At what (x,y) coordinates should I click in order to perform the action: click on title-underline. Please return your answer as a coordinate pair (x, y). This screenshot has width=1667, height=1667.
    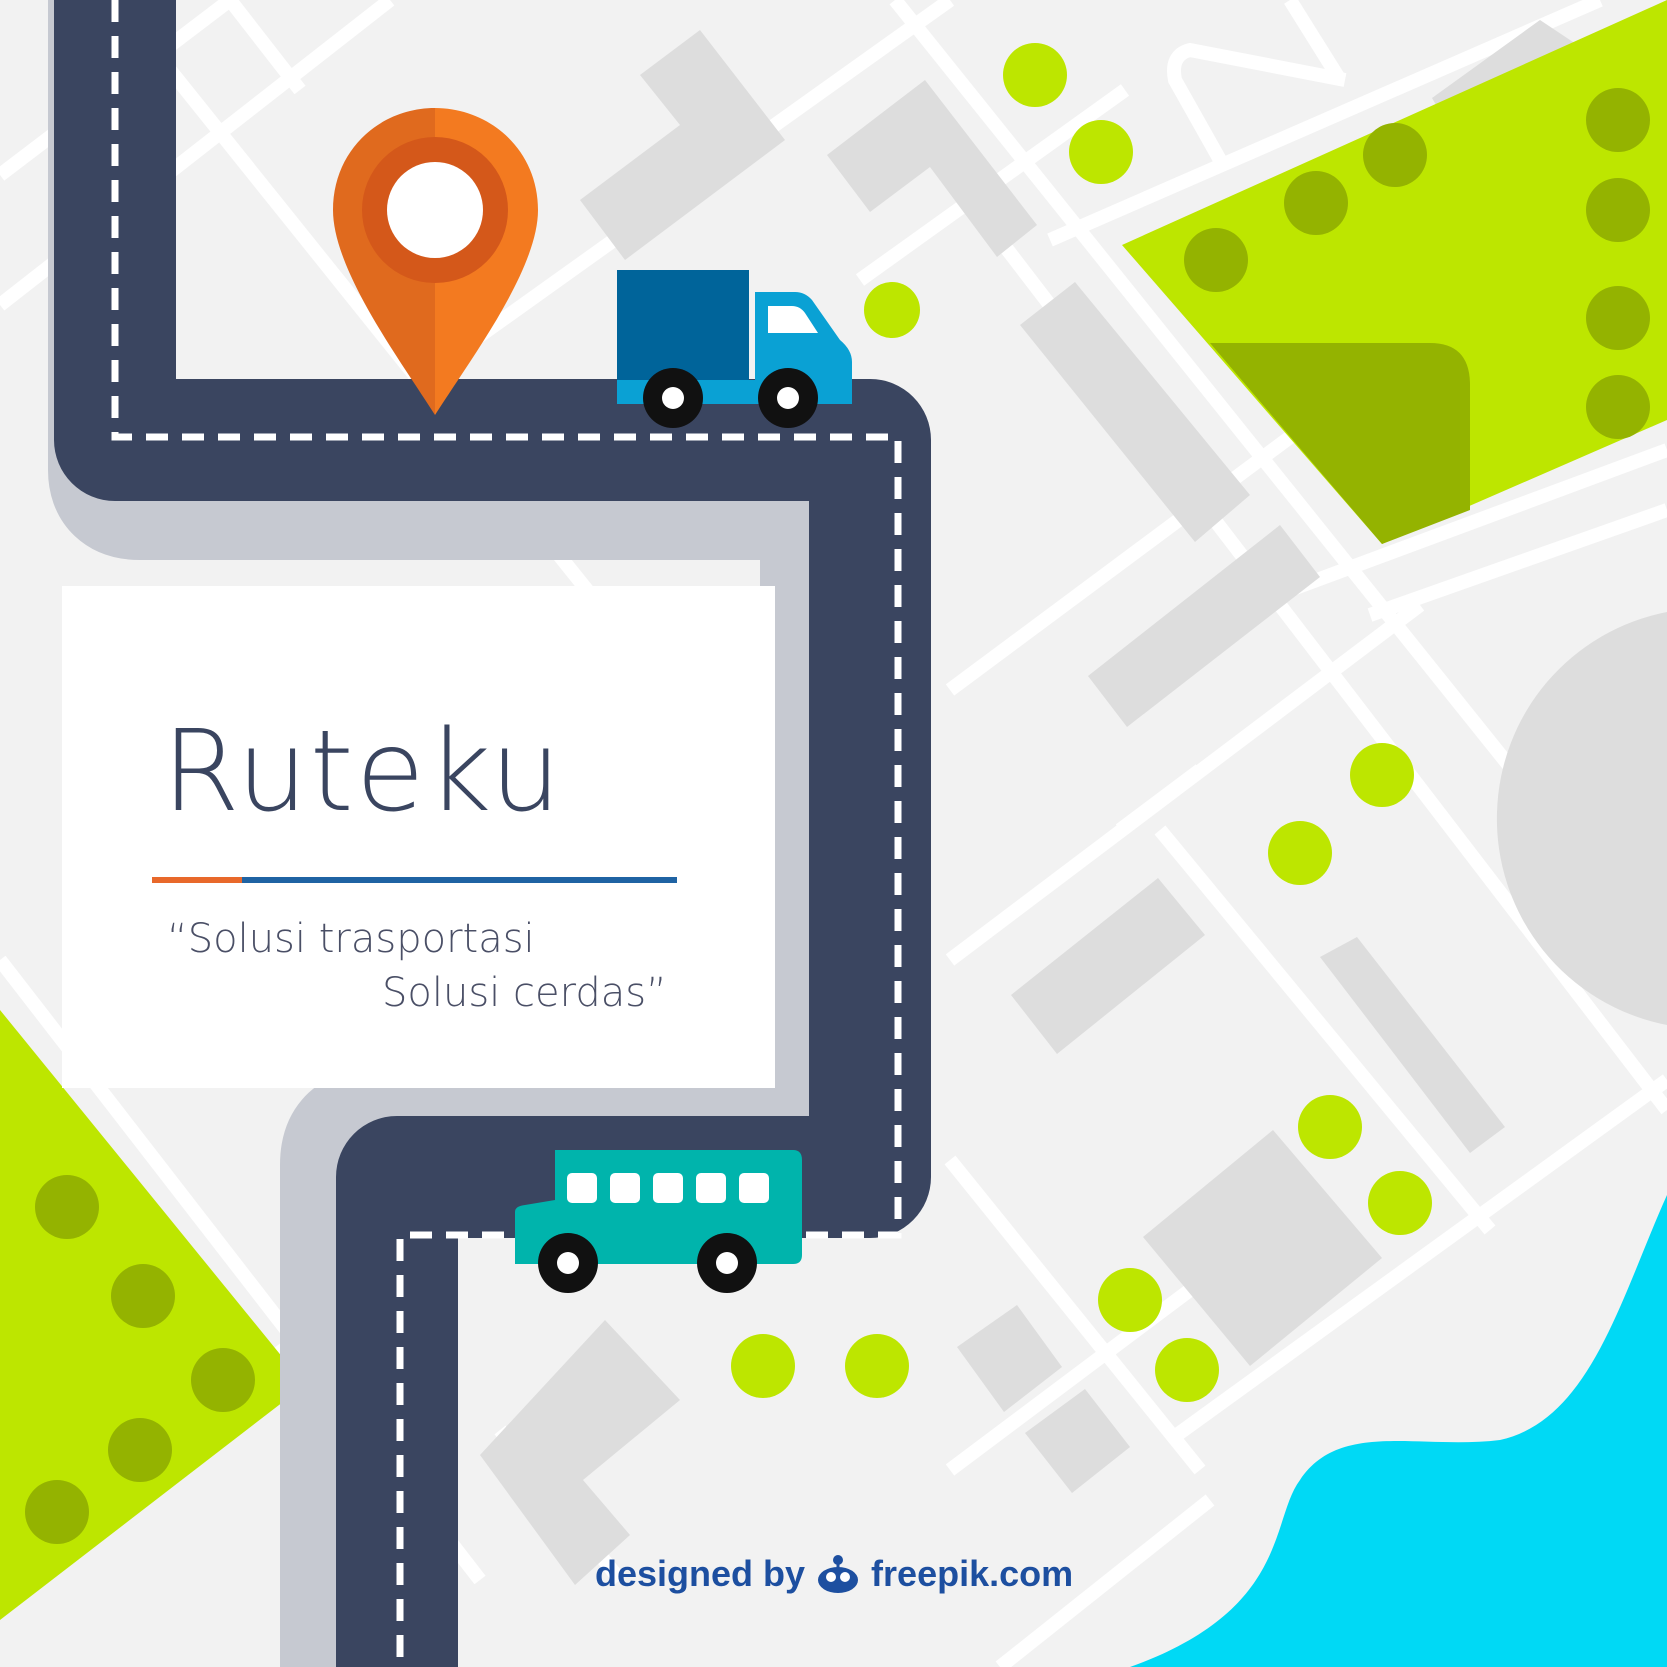
    Looking at the image, I should click on (414, 880).